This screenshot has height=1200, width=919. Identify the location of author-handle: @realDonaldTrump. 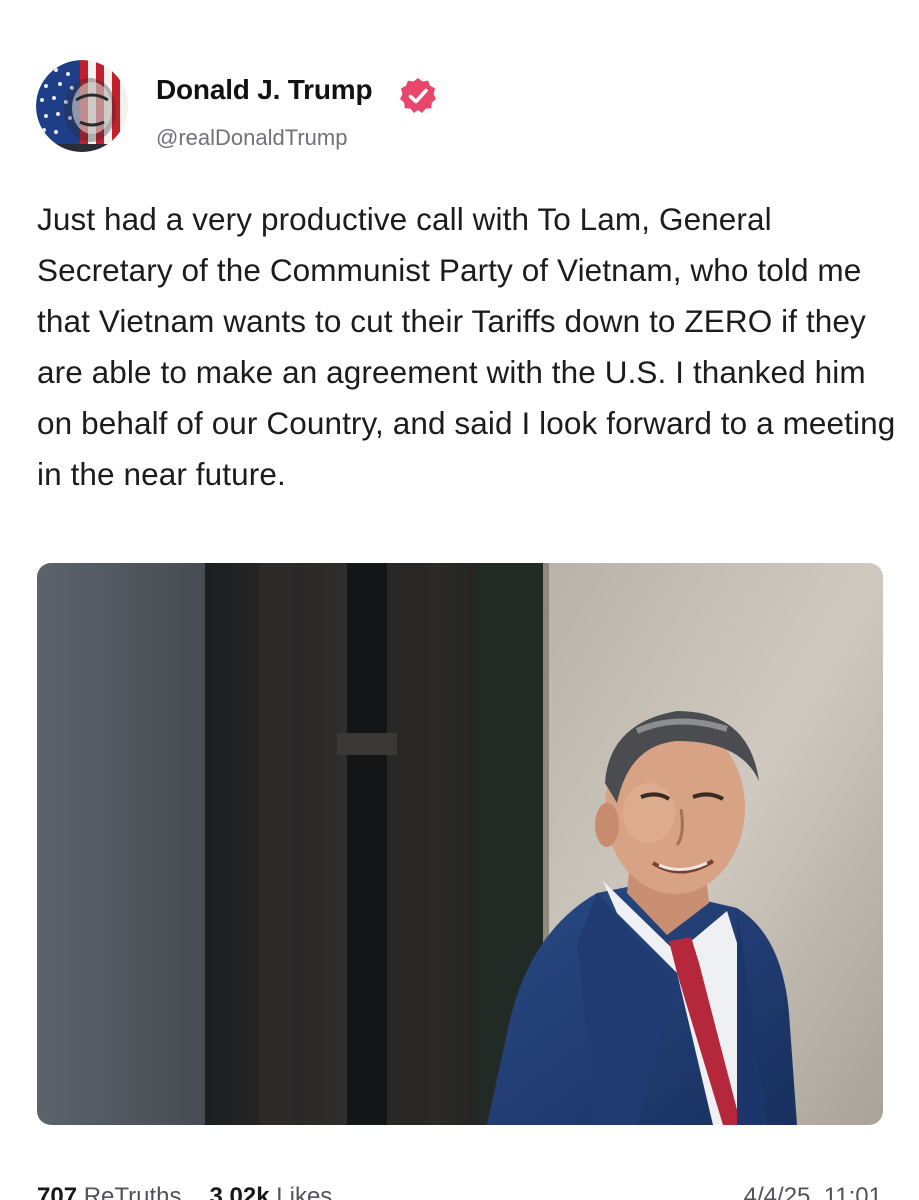
(251, 138).